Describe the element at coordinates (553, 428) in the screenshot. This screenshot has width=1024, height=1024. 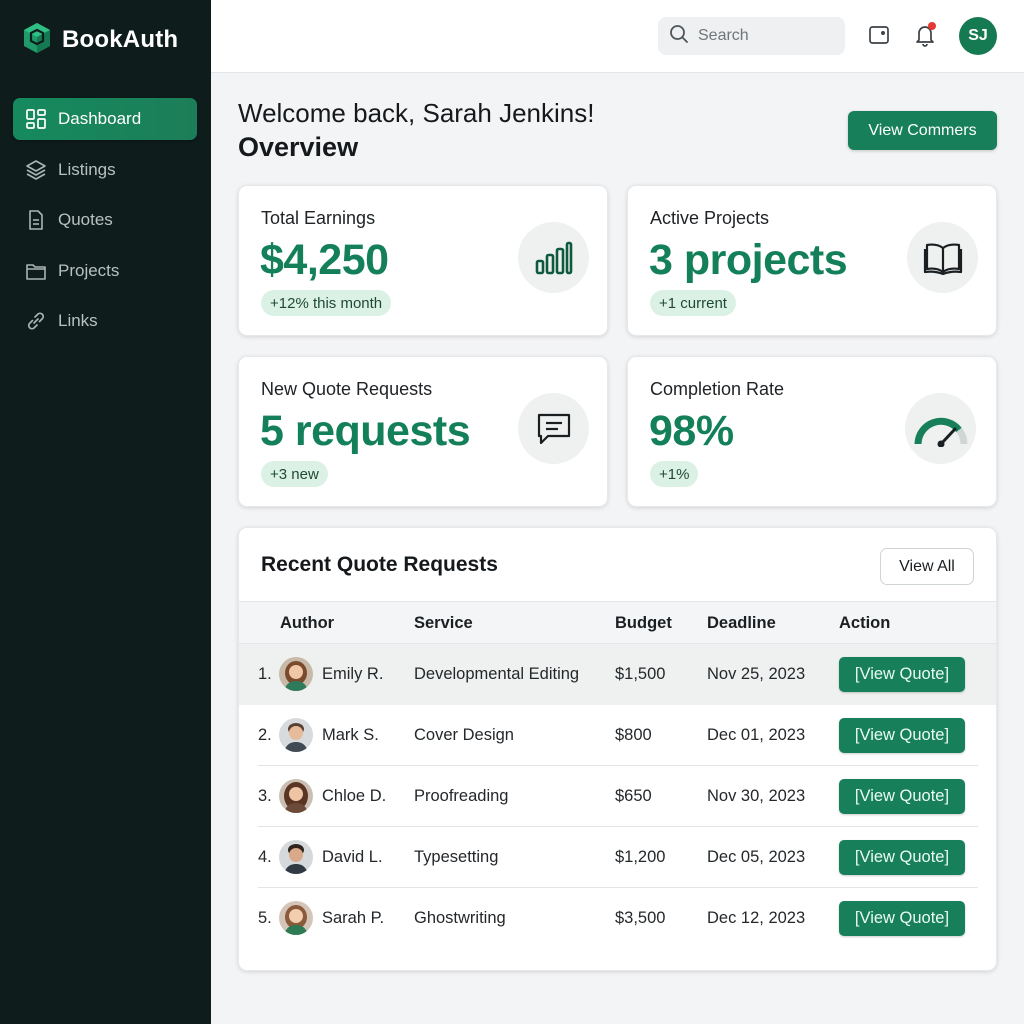
I see `message-icon` at that location.